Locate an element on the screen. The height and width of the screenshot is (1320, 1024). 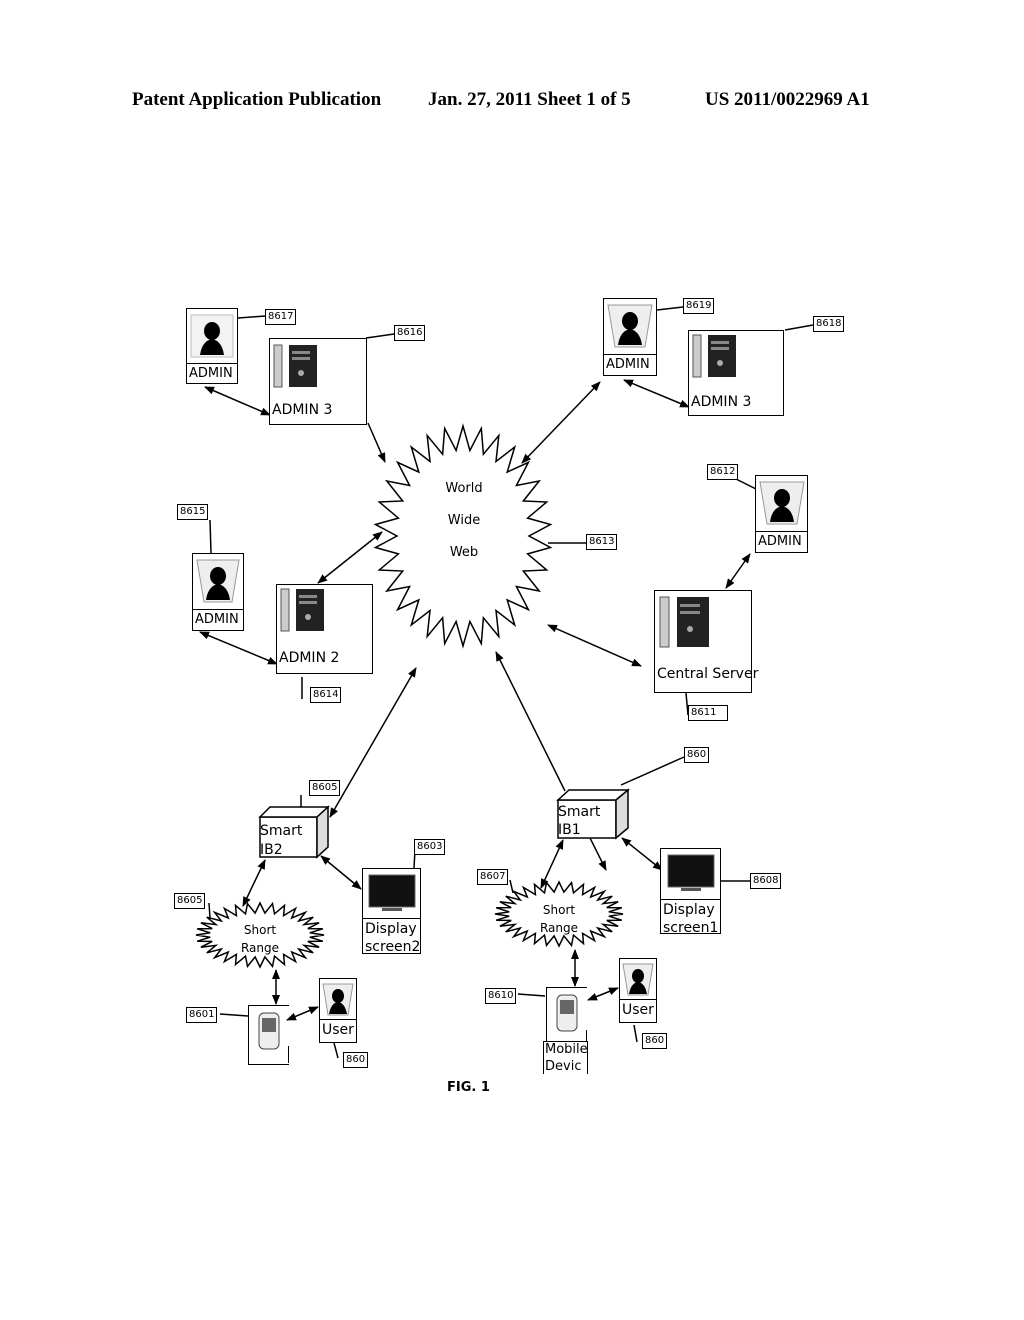
ref-8614: 8614 is located at coordinates (326, 695).